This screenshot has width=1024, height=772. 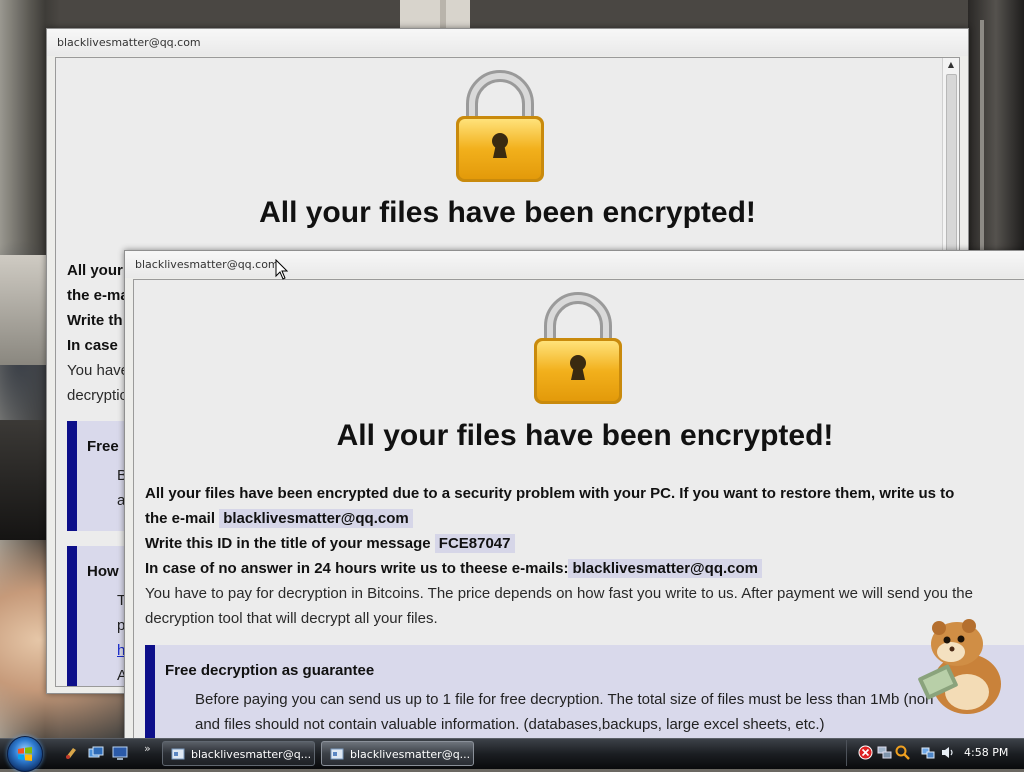 What do you see at coordinates (316, 518) in the screenshot?
I see `contact-email: blacklivesmatter@qq.com` at bounding box center [316, 518].